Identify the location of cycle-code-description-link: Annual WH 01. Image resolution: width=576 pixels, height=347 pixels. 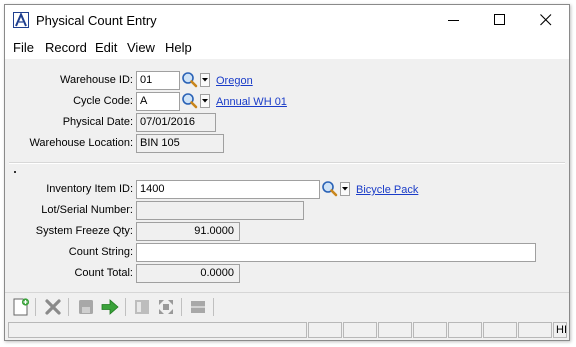
(251, 102).